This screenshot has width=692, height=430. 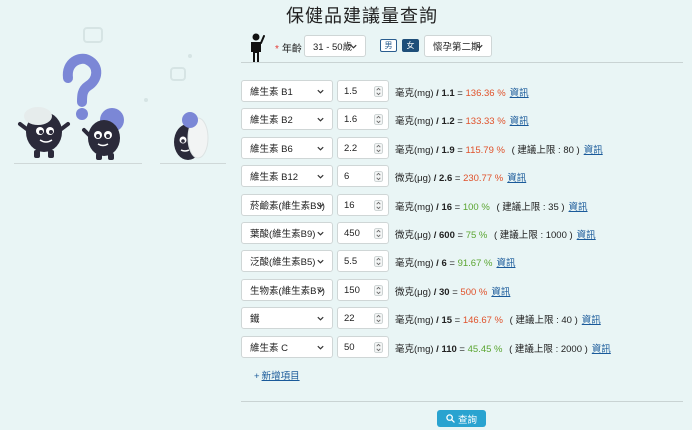 What do you see at coordinates (287, 290) in the screenshot?
I see `nutrient-select: 生物素(維生素B7)` at bounding box center [287, 290].